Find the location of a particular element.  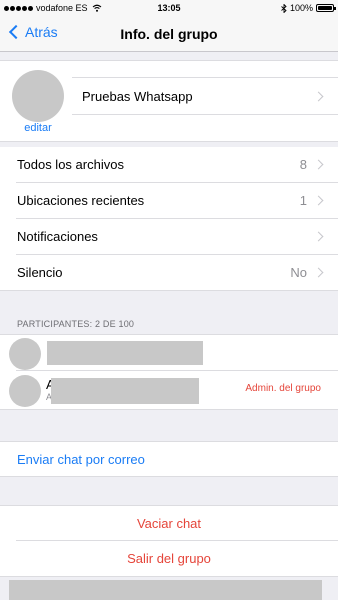

leave-group-label: Salir del grupo is located at coordinates (169, 558).